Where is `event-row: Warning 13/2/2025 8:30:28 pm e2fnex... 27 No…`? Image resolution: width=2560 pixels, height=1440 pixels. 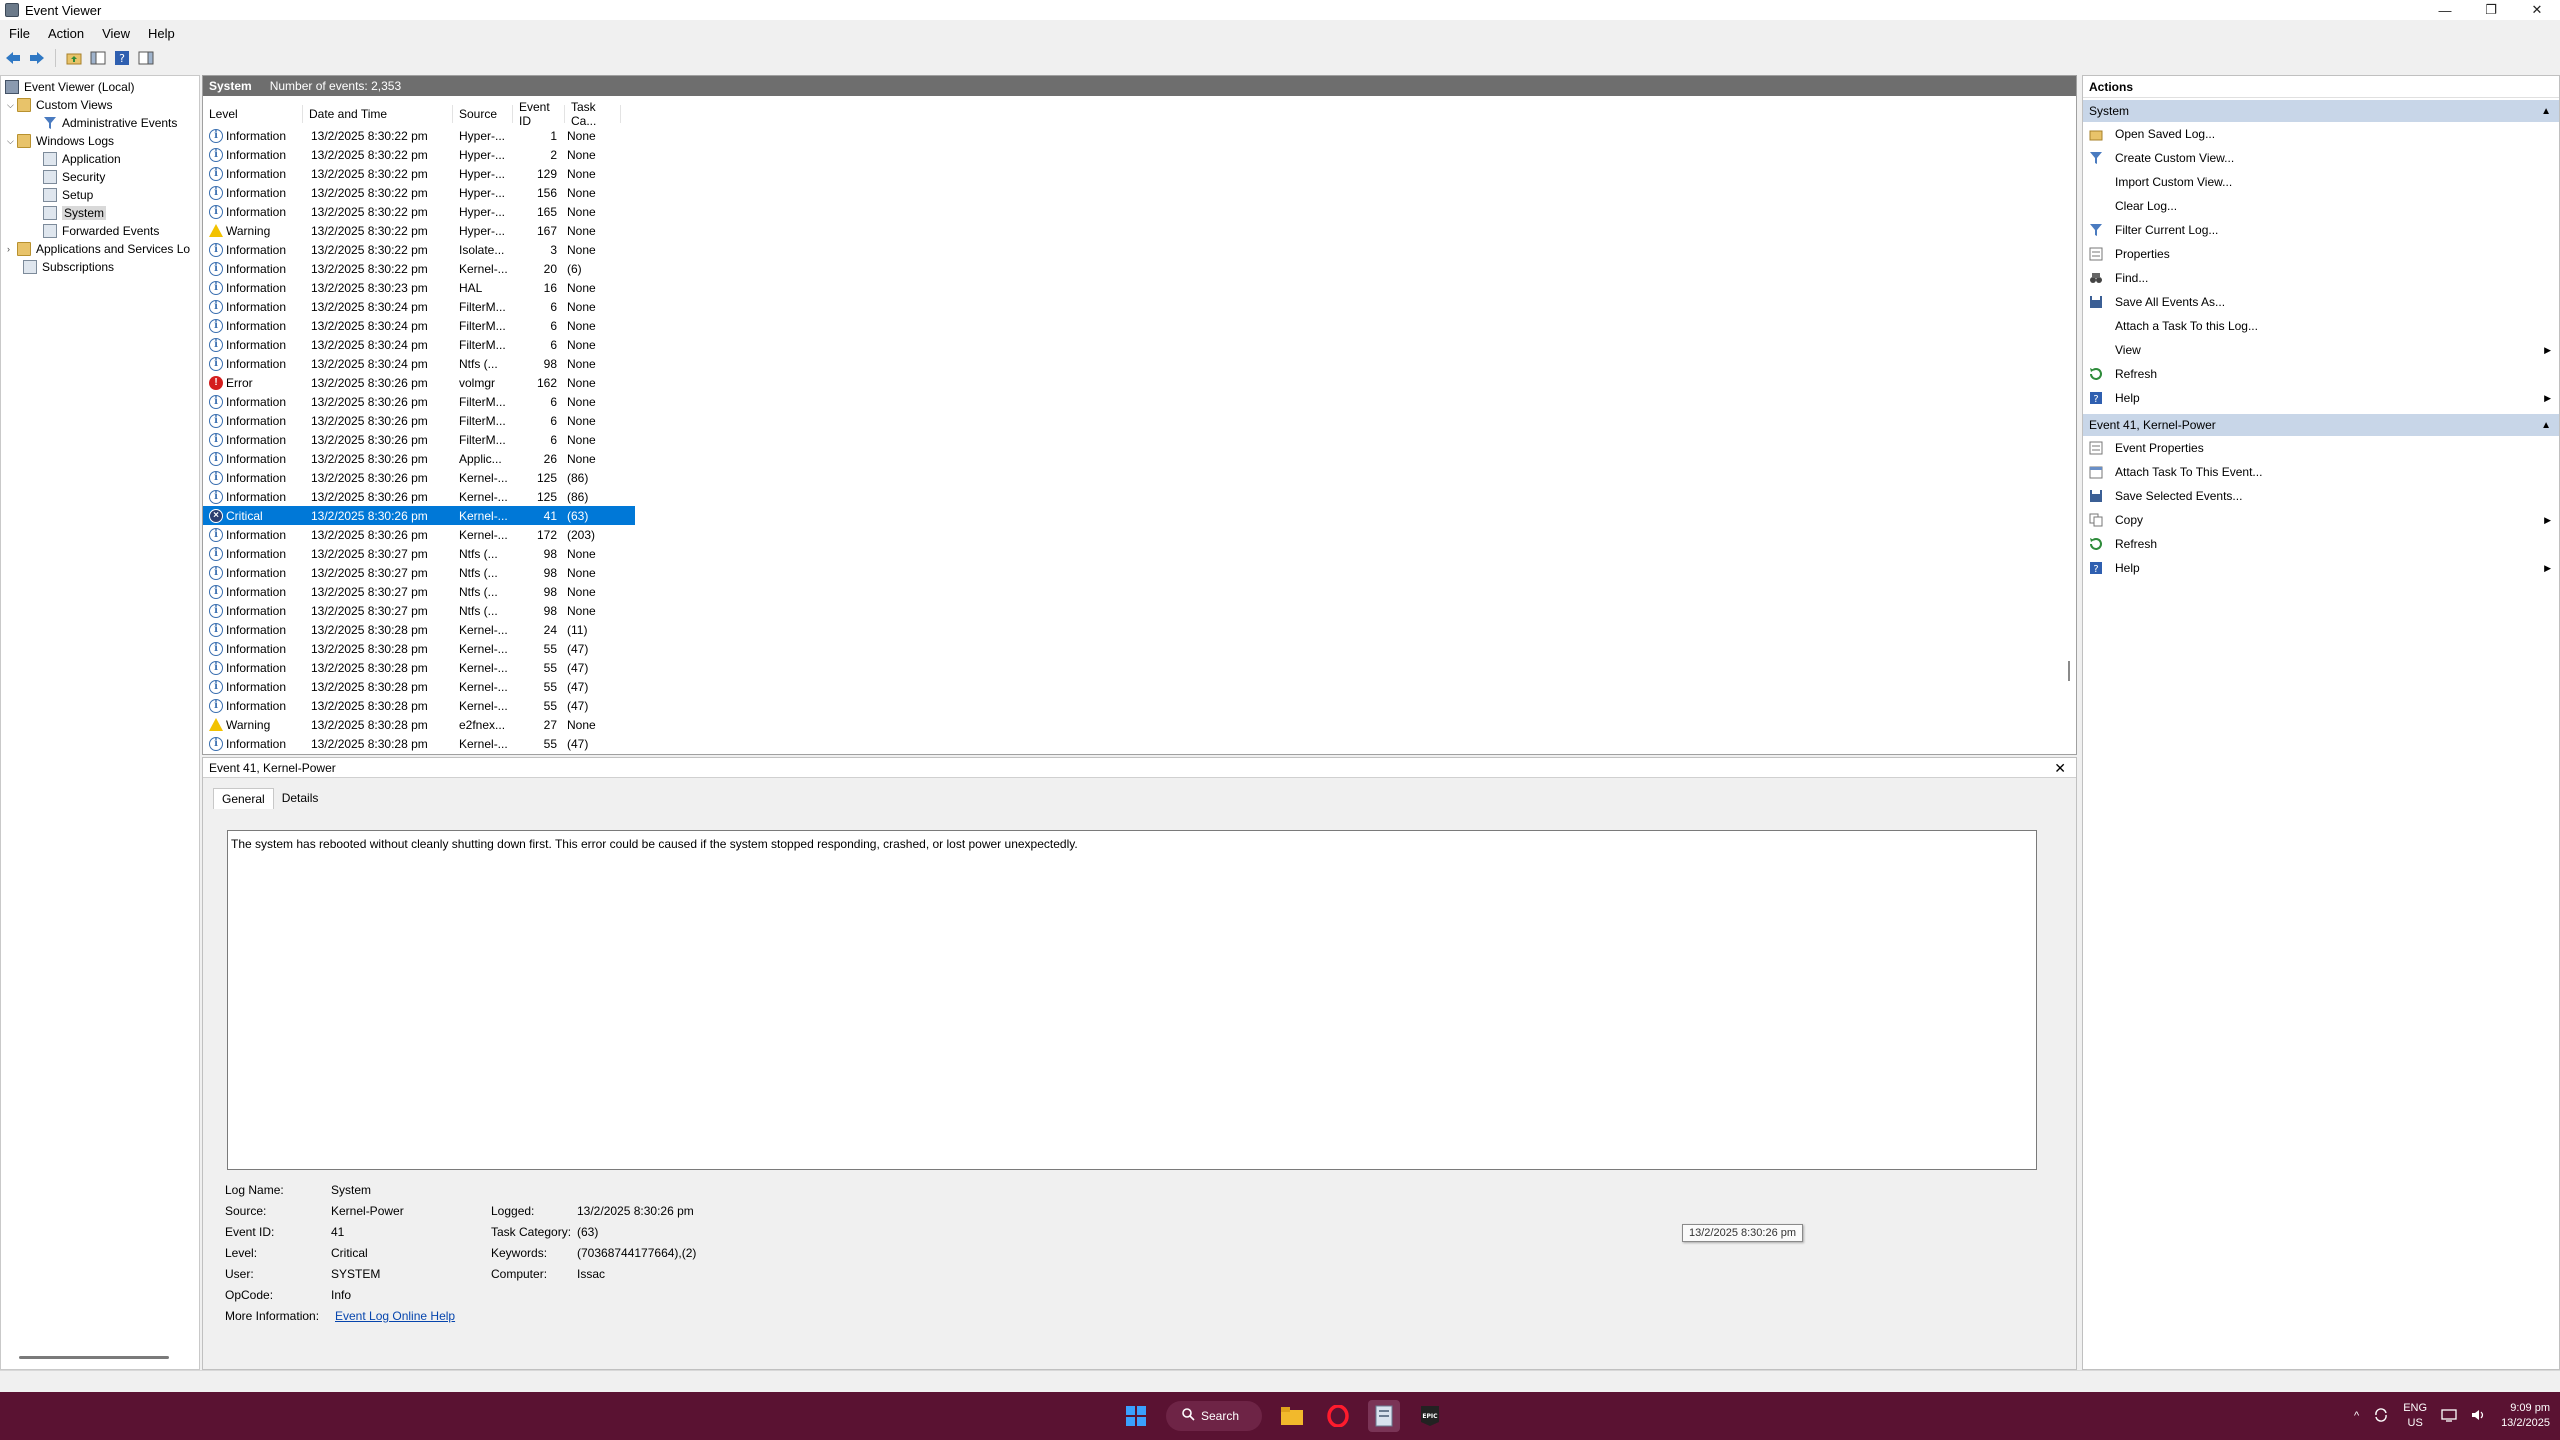
event-row: Warning 13/2/2025 8:30:28 pm e2fnex... 27 No… is located at coordinates (1139, 724).